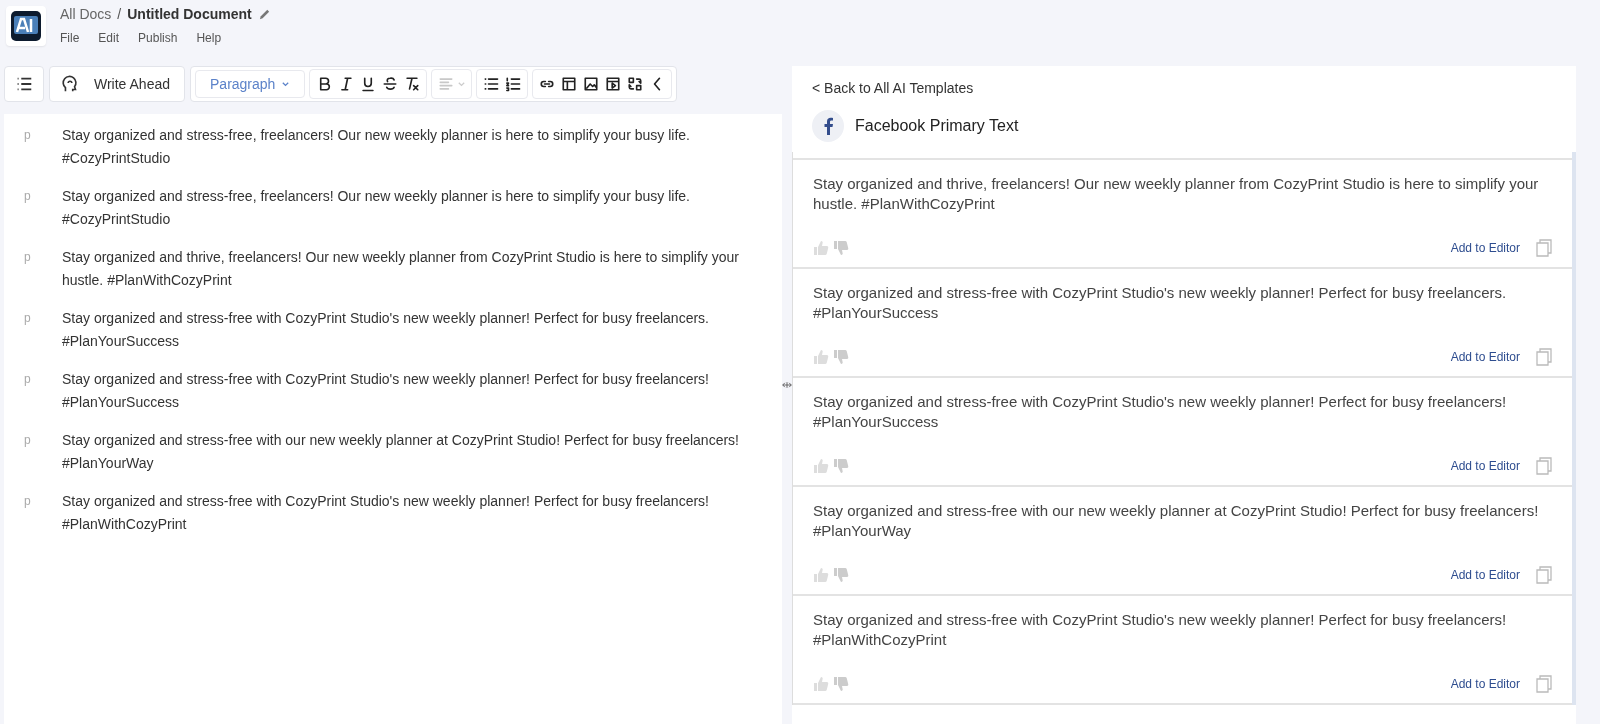  What do you see at coordinates (117, 84) in the screenshot?
I see `write-ahead-button: Write Ahead` at bounding box center [117, 84].